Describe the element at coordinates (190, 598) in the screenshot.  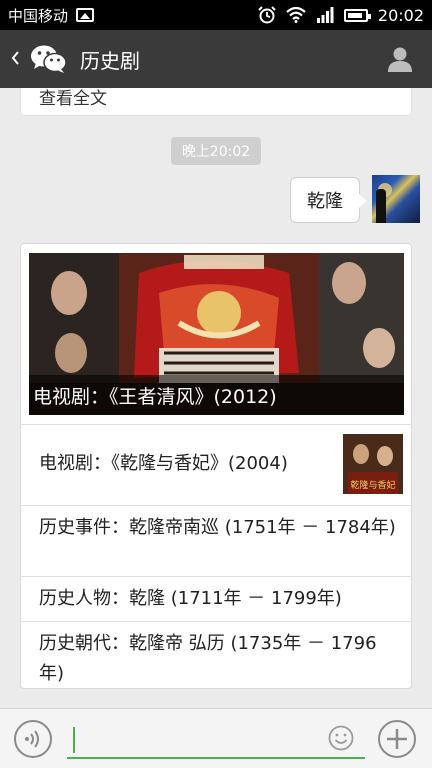
I see `news-item-text: 历史人物：乾隆 (1711年 － 1799年)` at that location.